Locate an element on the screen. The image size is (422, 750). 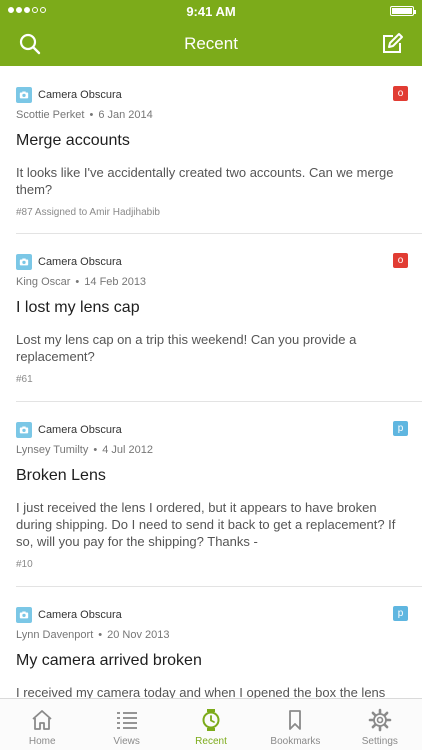
status-bar: 9:41 AM is located at coordinates (211, 11).